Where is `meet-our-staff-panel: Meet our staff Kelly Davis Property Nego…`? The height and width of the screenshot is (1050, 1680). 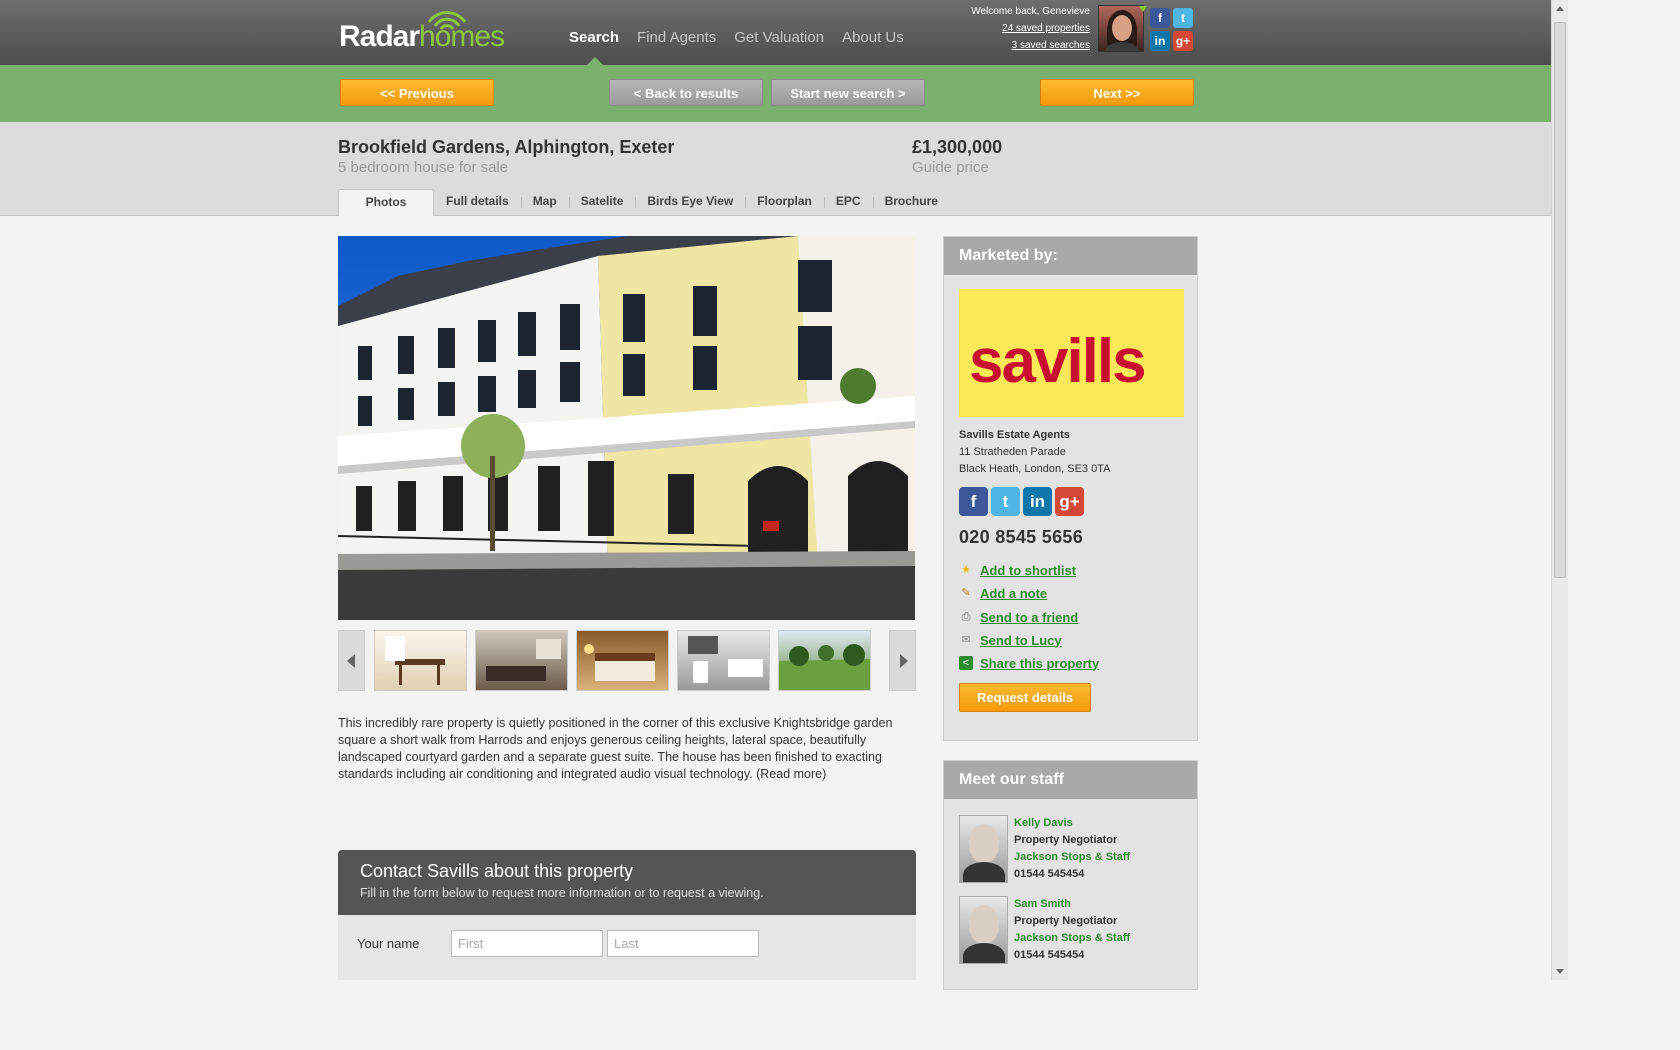
meet-our-staff-panel: Meet our staff Kelly Davis Property Nego… is located at coordinates (1070, 875).